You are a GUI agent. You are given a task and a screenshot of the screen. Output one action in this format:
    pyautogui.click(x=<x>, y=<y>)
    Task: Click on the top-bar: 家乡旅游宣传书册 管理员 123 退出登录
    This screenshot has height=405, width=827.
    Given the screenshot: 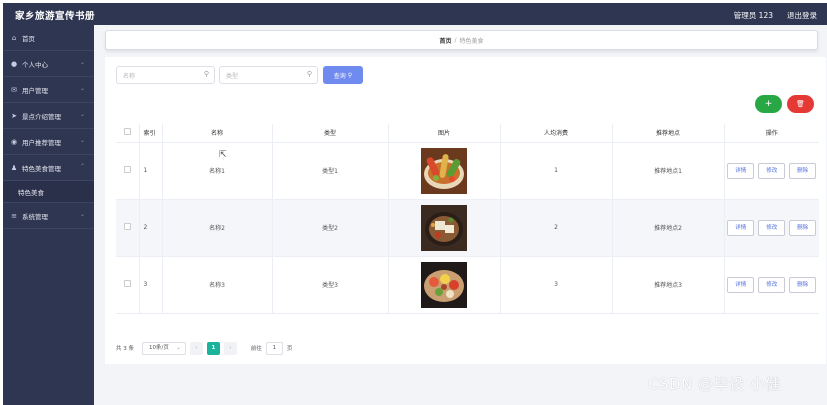 What is the action you would take?
    pyautogui.click(x=415, y=14)
    